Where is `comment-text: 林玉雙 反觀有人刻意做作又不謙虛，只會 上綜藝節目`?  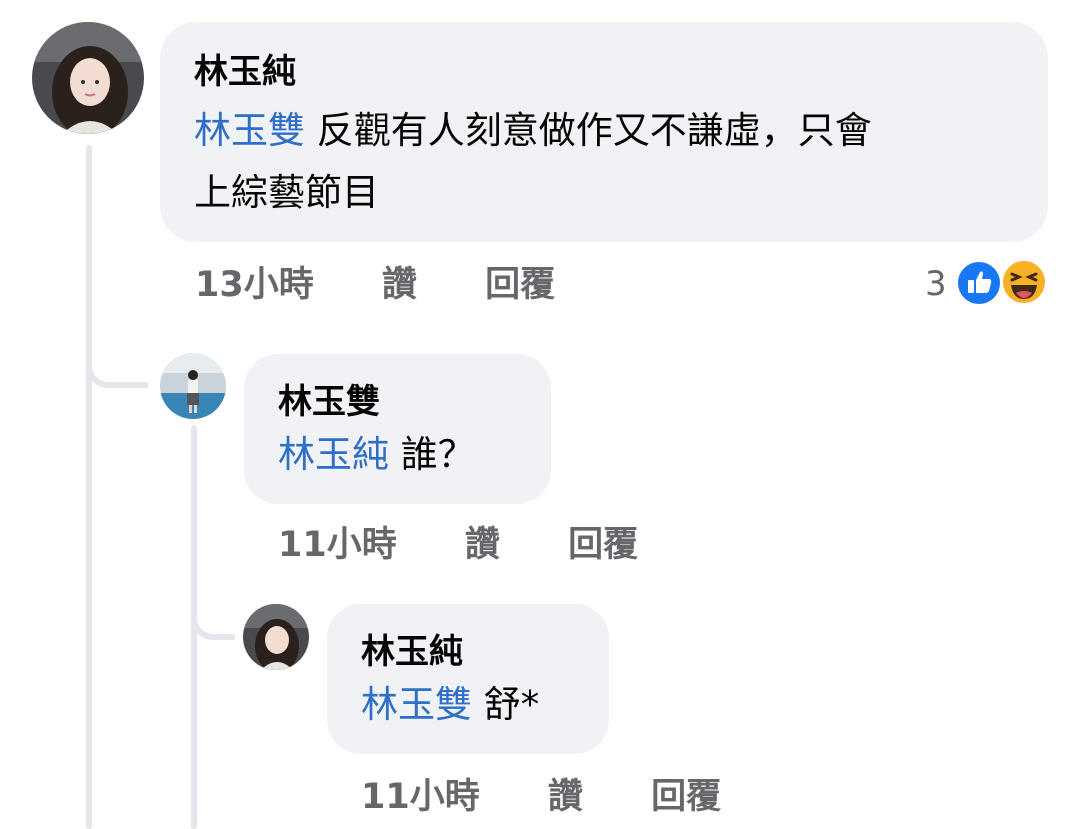
comment-text: 林玉雙 反觀有人刻意做作又不謙虛，只會 上綜藝節目 is located at coordinates (604, 162).